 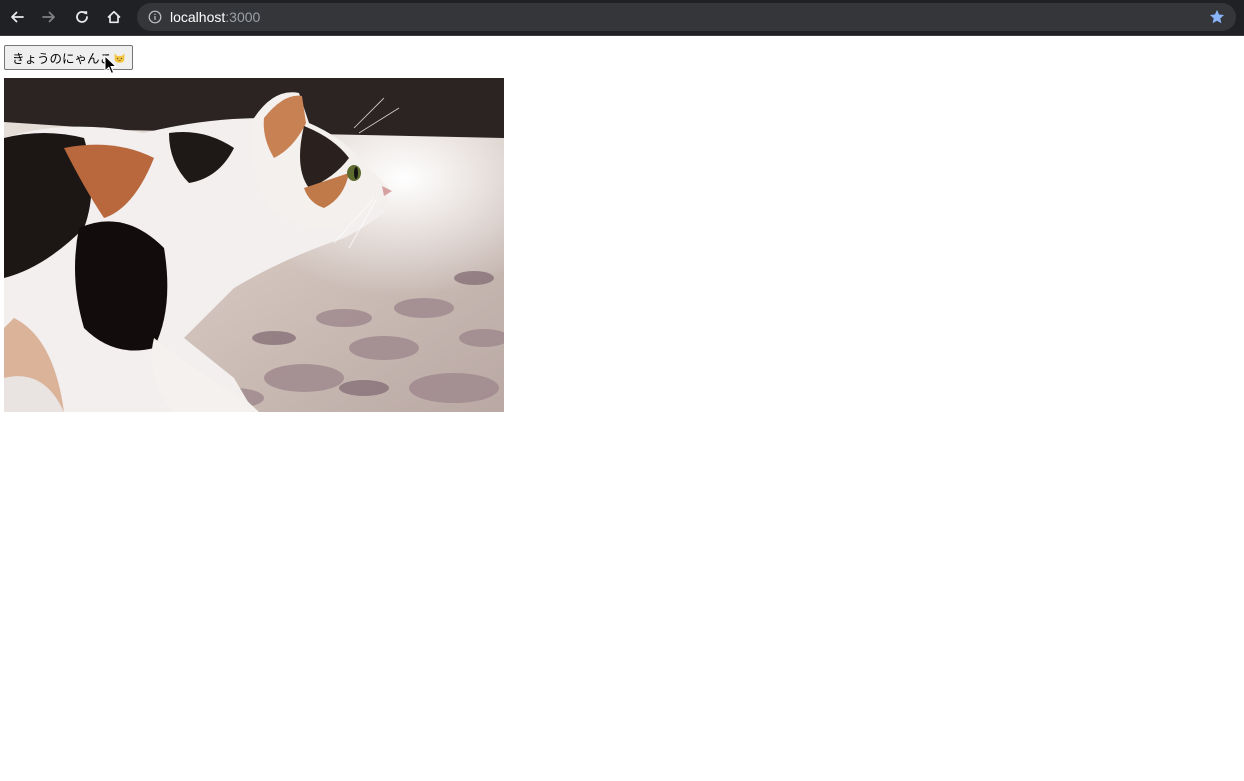 What do you see at coordinates (198, 17) in the screenshot?
I see `url-host: localhost` at bounding box center [198, 17].